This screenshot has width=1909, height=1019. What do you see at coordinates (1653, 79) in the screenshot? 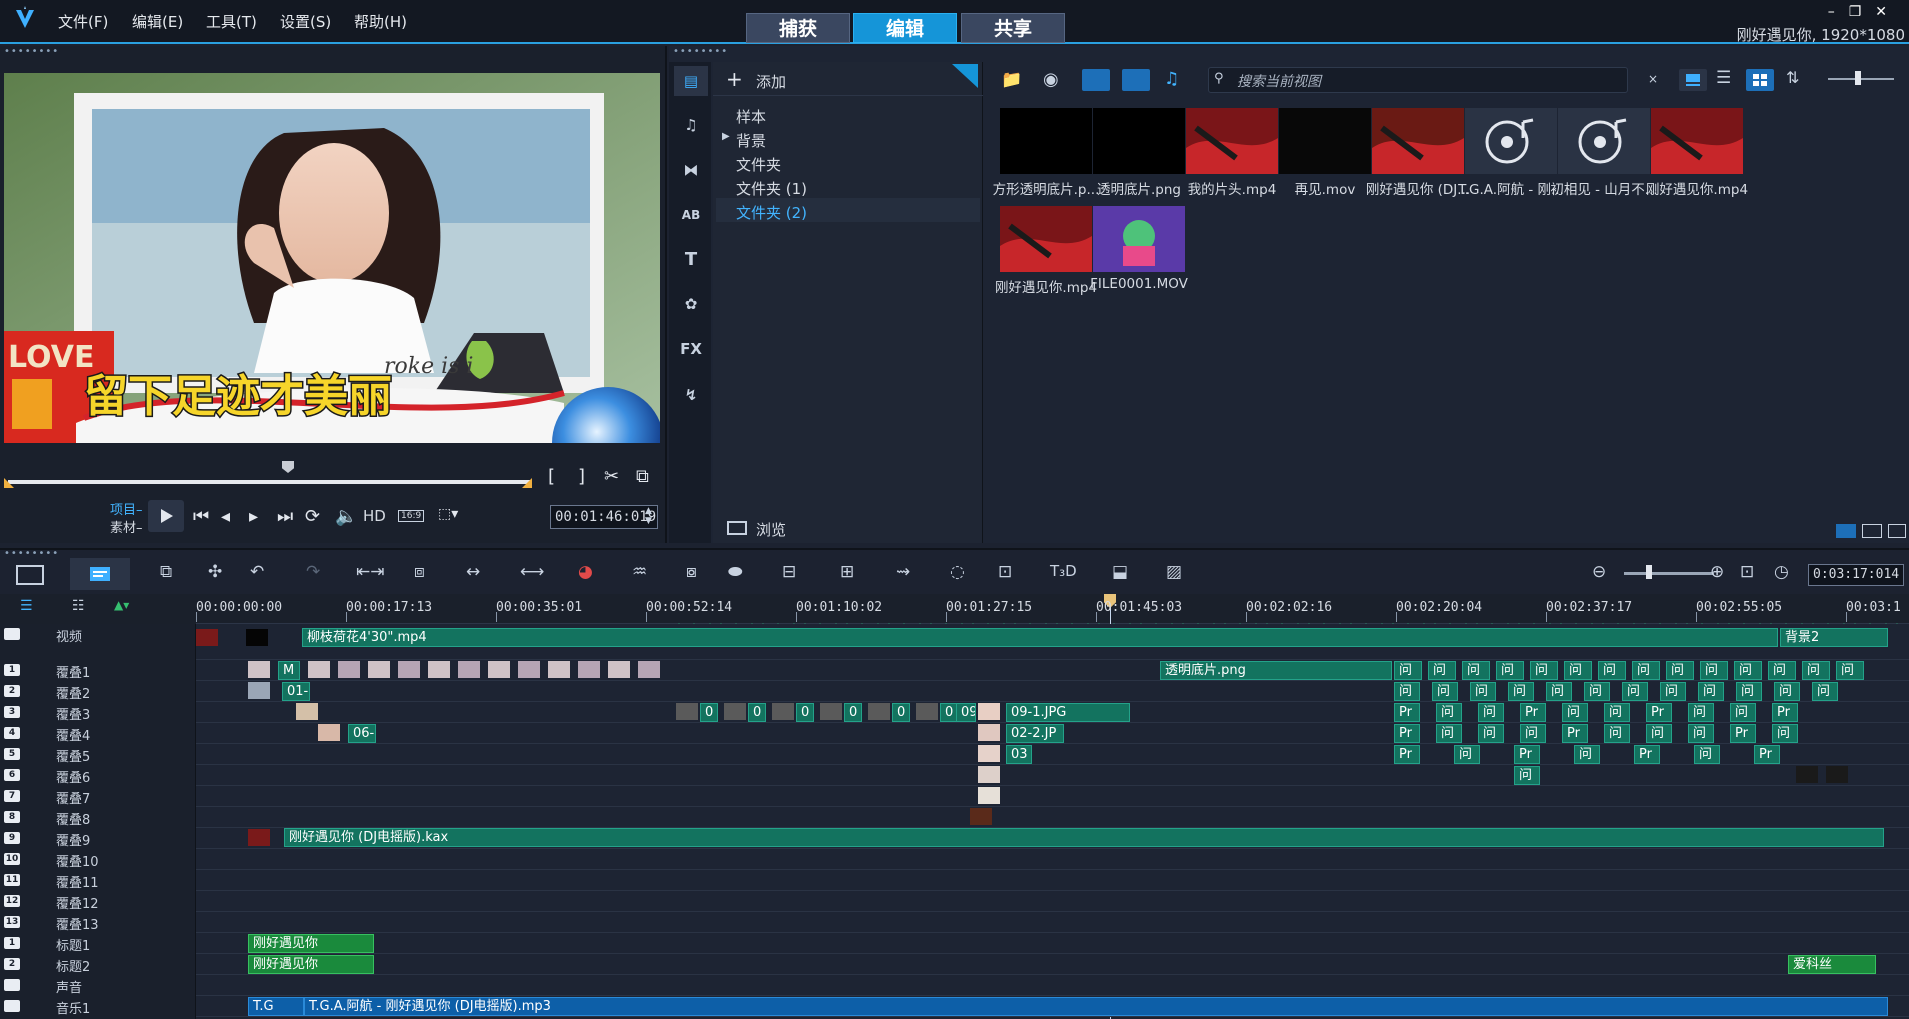
I see `clear-search-icon: ×` at bounding box center [1653, 79].